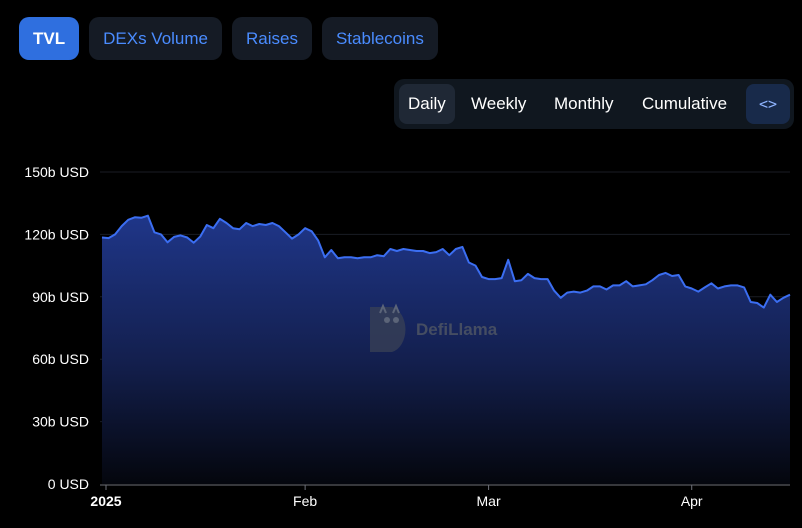 This screenshot has width=802, height=528. I want to click on x-tick-label: 2025, so click(105, 501).